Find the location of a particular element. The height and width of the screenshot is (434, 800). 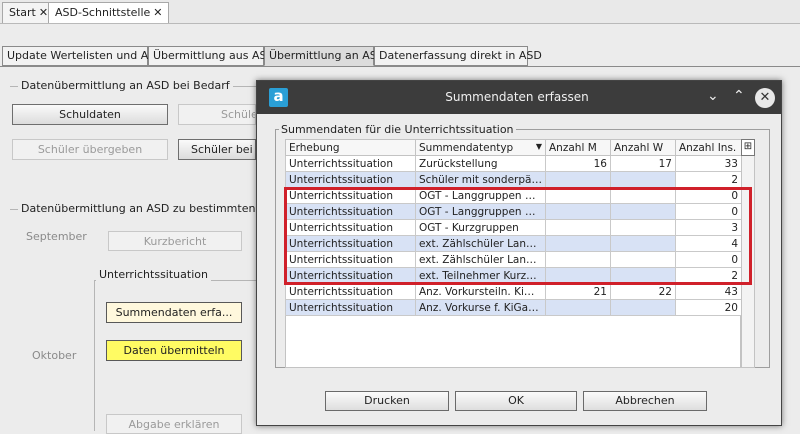

column-header-summendatentyp: Summendatentyp ▼ is located at coordinates (480, 147).